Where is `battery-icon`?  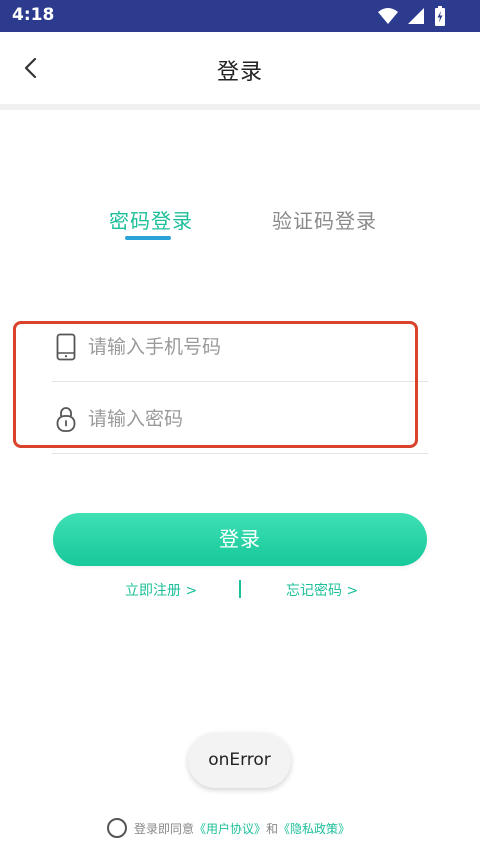 battery-icon is located at coordinates (440, 16).